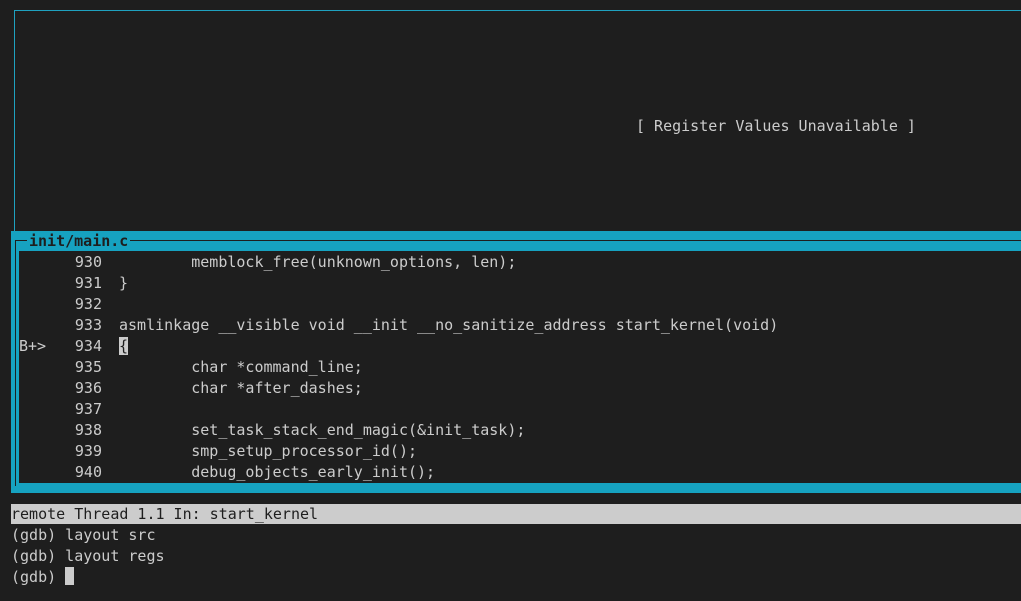  Describe the element at coordinates (88, 451) in the screenshot. I see `line-number: 939` at that location.